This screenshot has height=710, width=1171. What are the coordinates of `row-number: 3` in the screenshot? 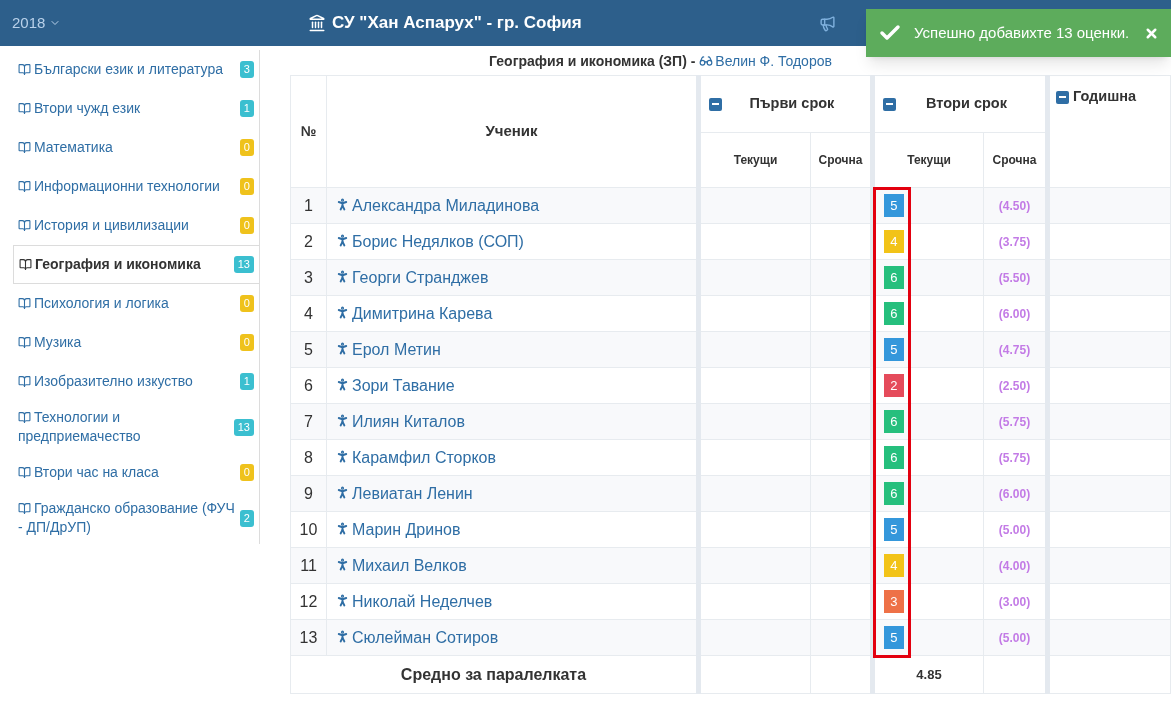 It's located at (308, 277).